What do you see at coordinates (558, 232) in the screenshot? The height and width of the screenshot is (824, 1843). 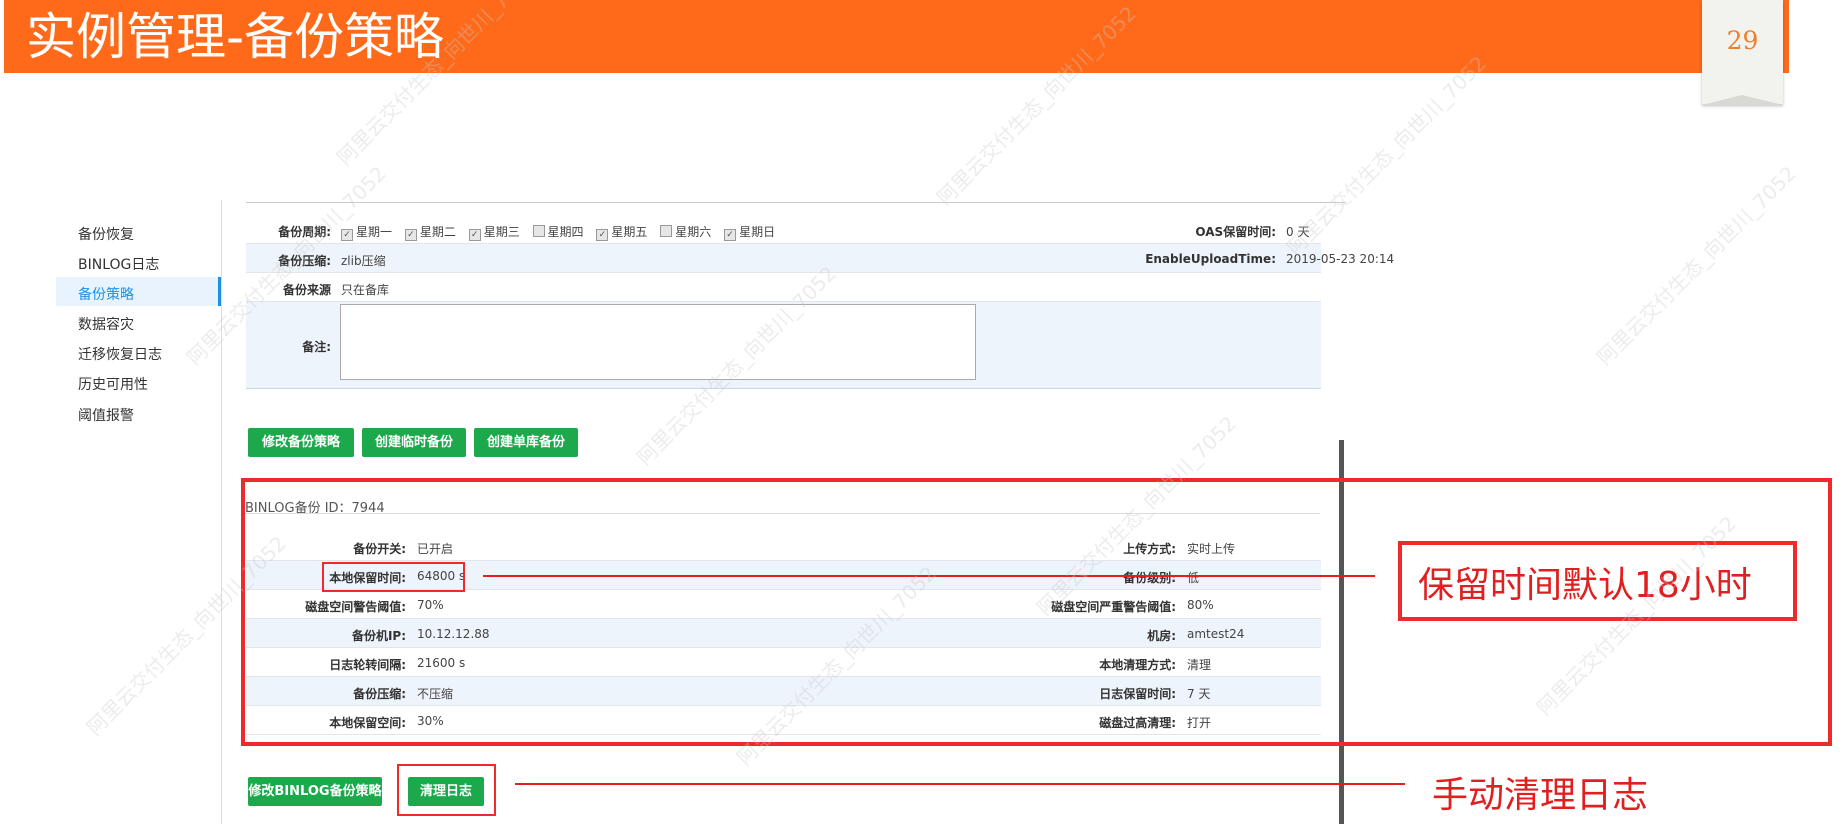 I see `weekday-thu: 星期四` at bounding box center [558, 232].